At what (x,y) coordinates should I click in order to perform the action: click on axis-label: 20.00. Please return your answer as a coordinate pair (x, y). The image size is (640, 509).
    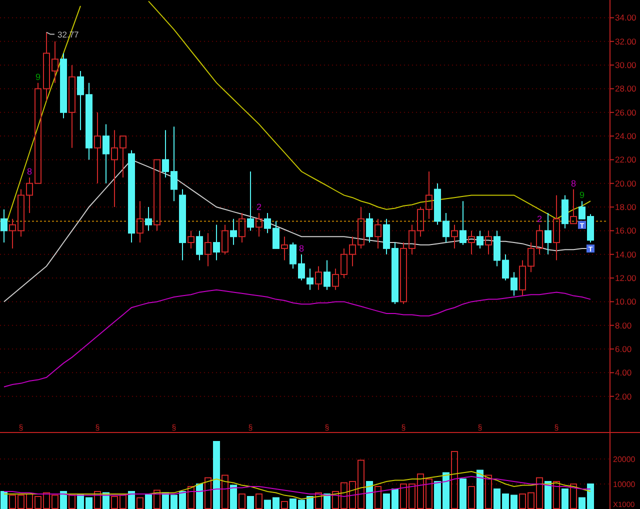
    Looking at the image, I should click on (625, 183).